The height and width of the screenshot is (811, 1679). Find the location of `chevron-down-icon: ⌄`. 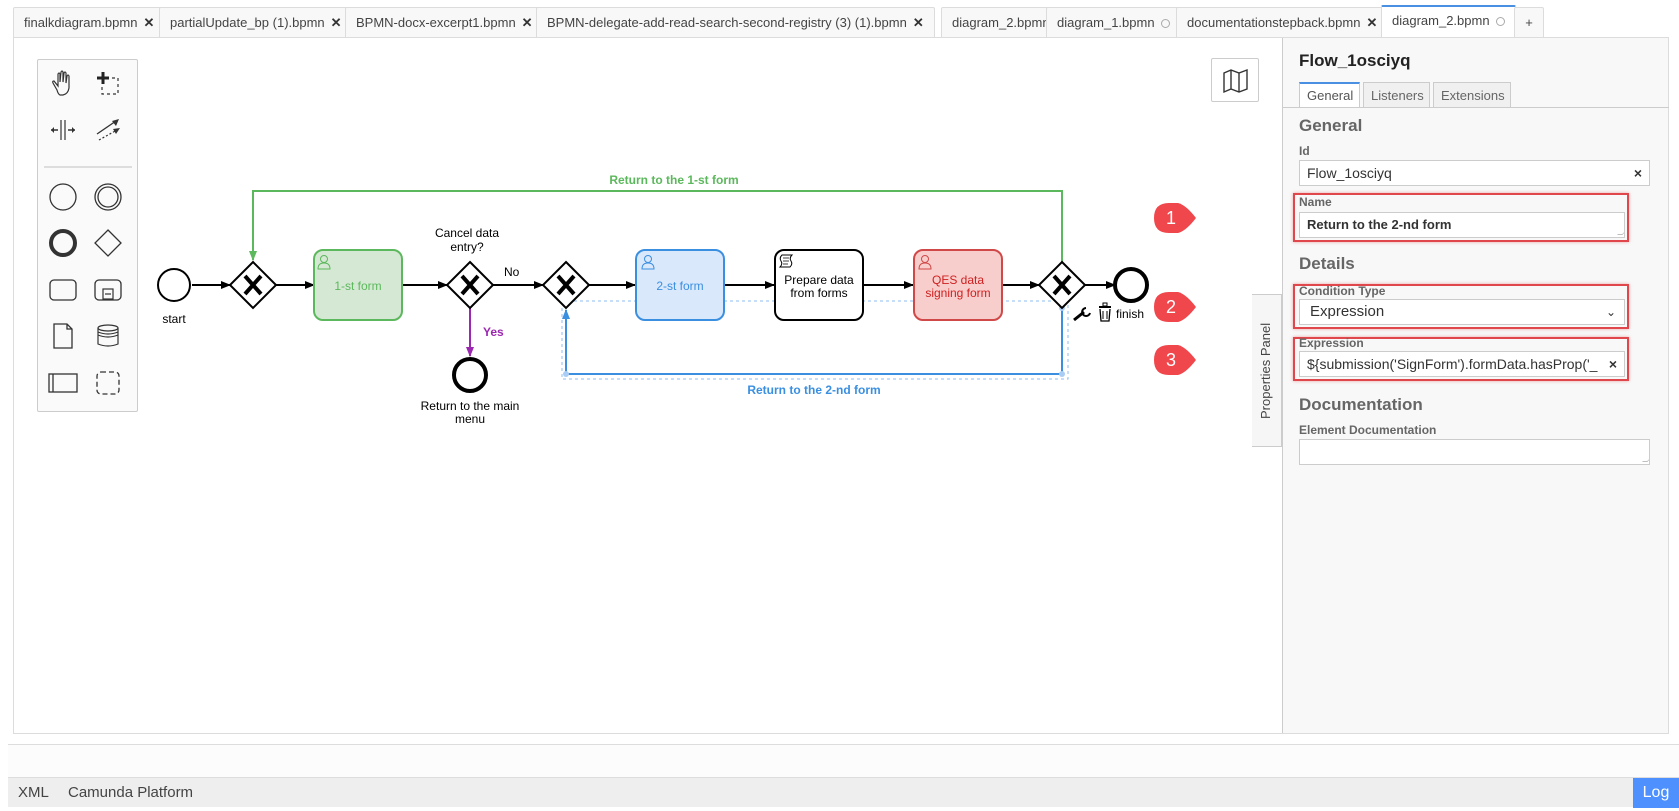

chevron-down-icon: ⌄ is located at coordinates (1610, 312).